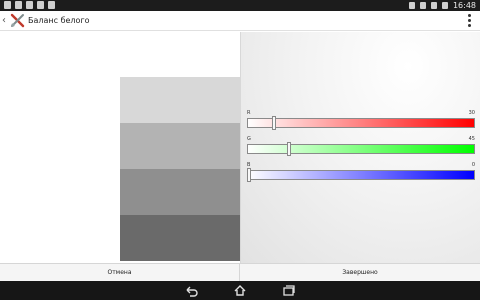 This screenshot has height=300, width=480. What do you see at coordinates (240, 21) in the screenshot?
I see `action-bar: ‹ Баланс белого` at bounding box center [240, 21].